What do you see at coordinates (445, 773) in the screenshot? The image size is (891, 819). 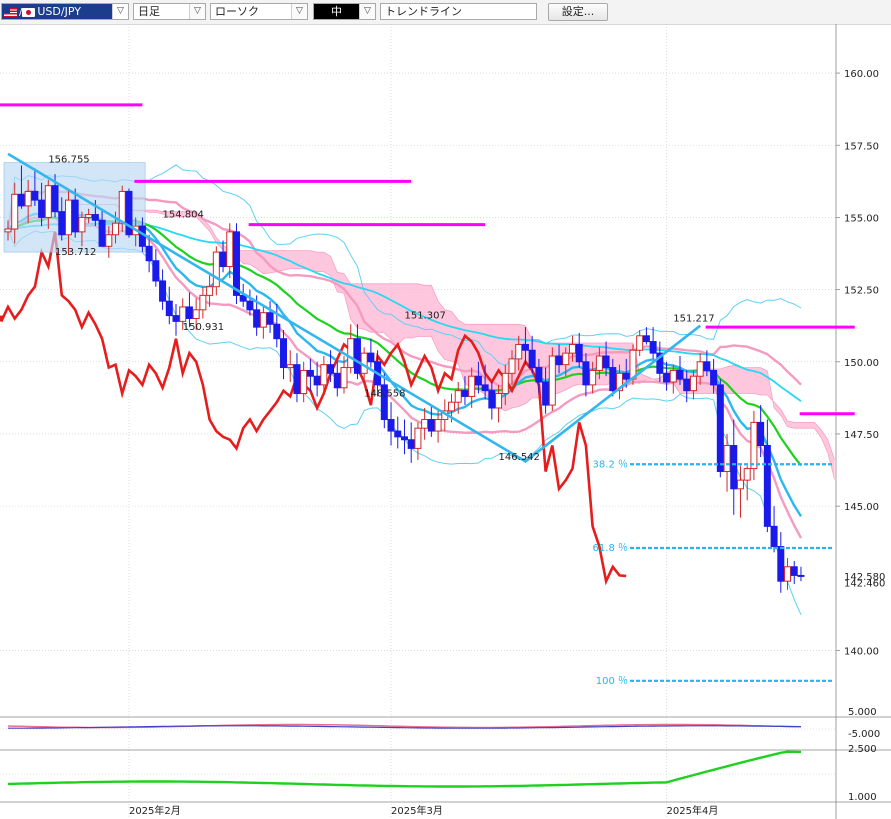 I see `indicator-panel: 2.500 1.000` at bounding box center [445, 773].